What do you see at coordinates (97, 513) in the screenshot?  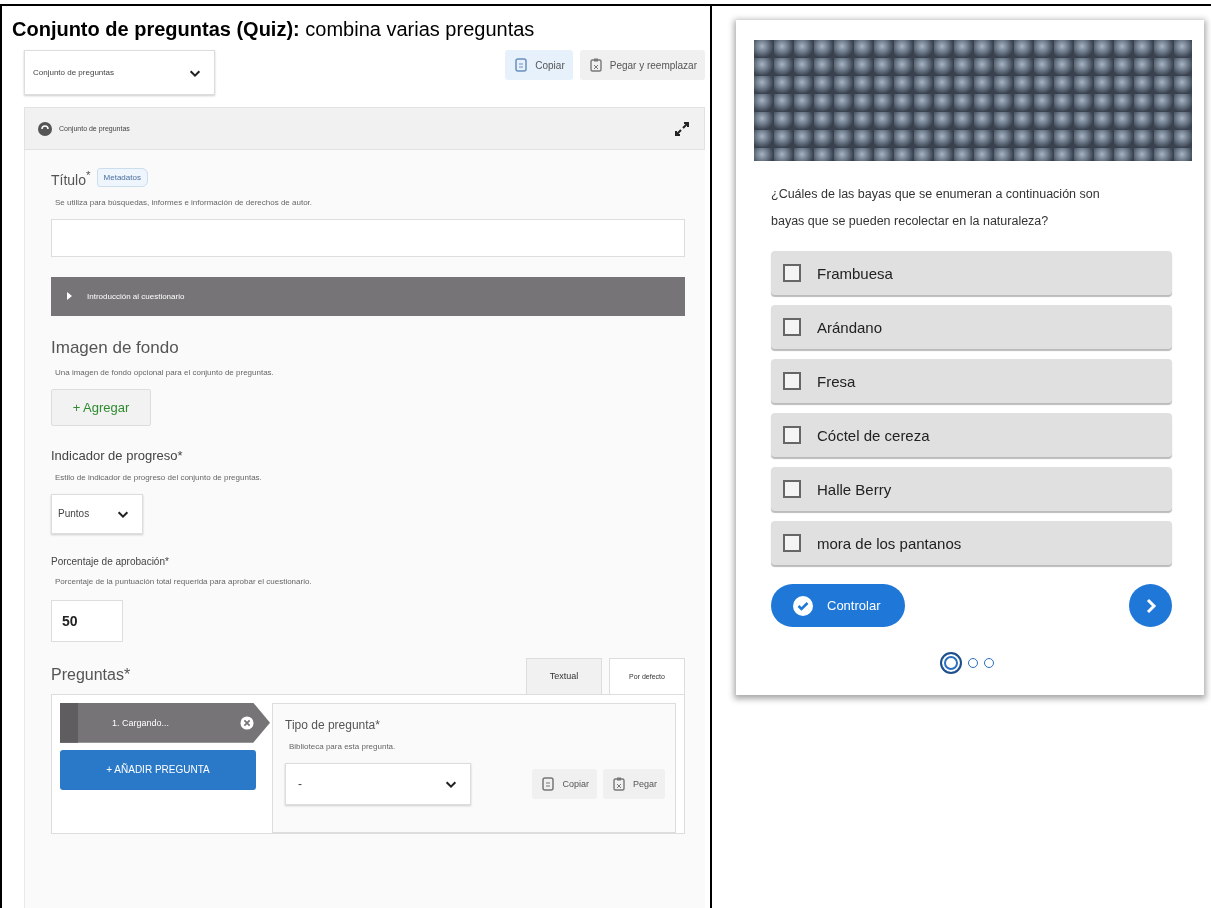 I see `progress-select: Puntos` at bounding box center [97, 513].